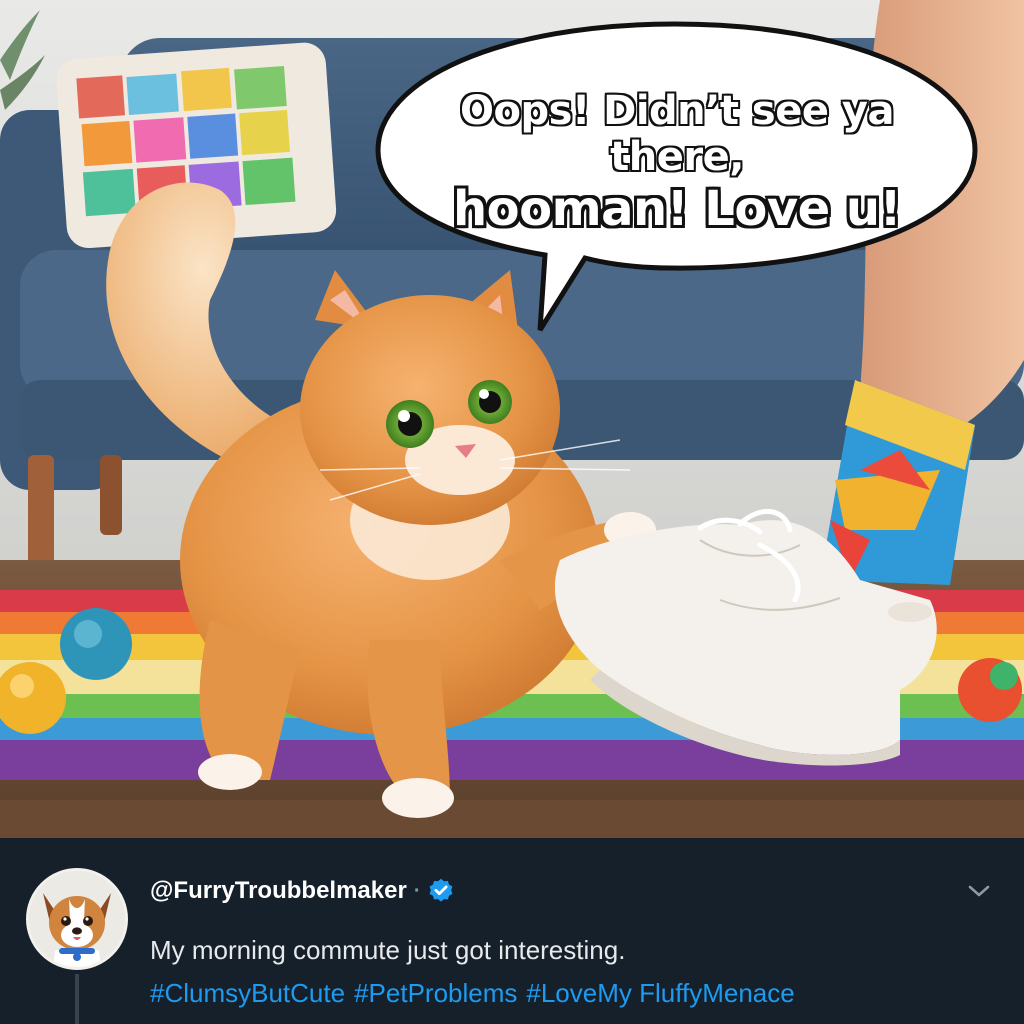 The width and height of the screenshot is (1024, 1024). Describe the element at coordinates (677, 209) in the screenshot. I see `speech-line-2: hooman! Love u!` at that location.